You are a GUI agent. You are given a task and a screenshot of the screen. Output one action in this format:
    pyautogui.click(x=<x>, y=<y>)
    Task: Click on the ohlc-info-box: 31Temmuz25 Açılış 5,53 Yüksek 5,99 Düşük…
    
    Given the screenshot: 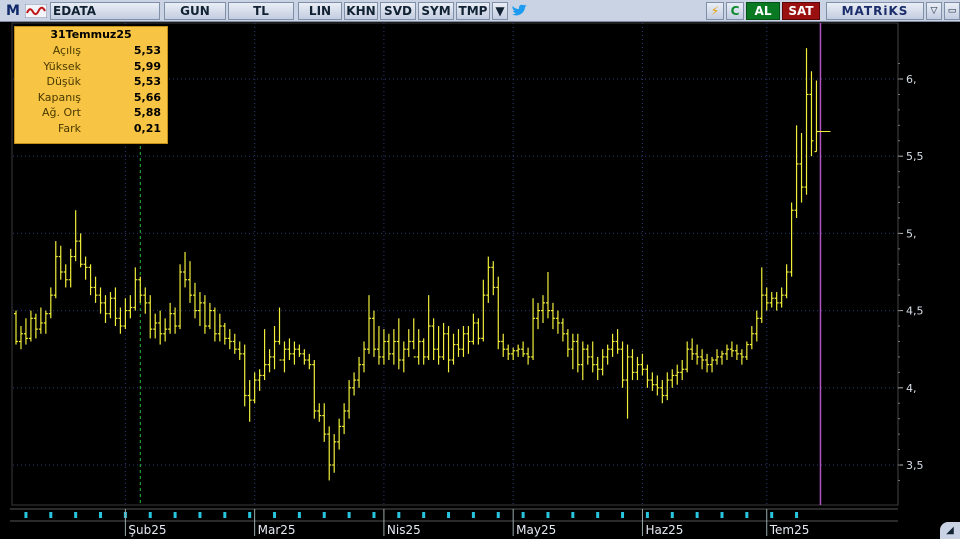 What is the action you would take?
    pyautogui.click(x=91, y=85)
    